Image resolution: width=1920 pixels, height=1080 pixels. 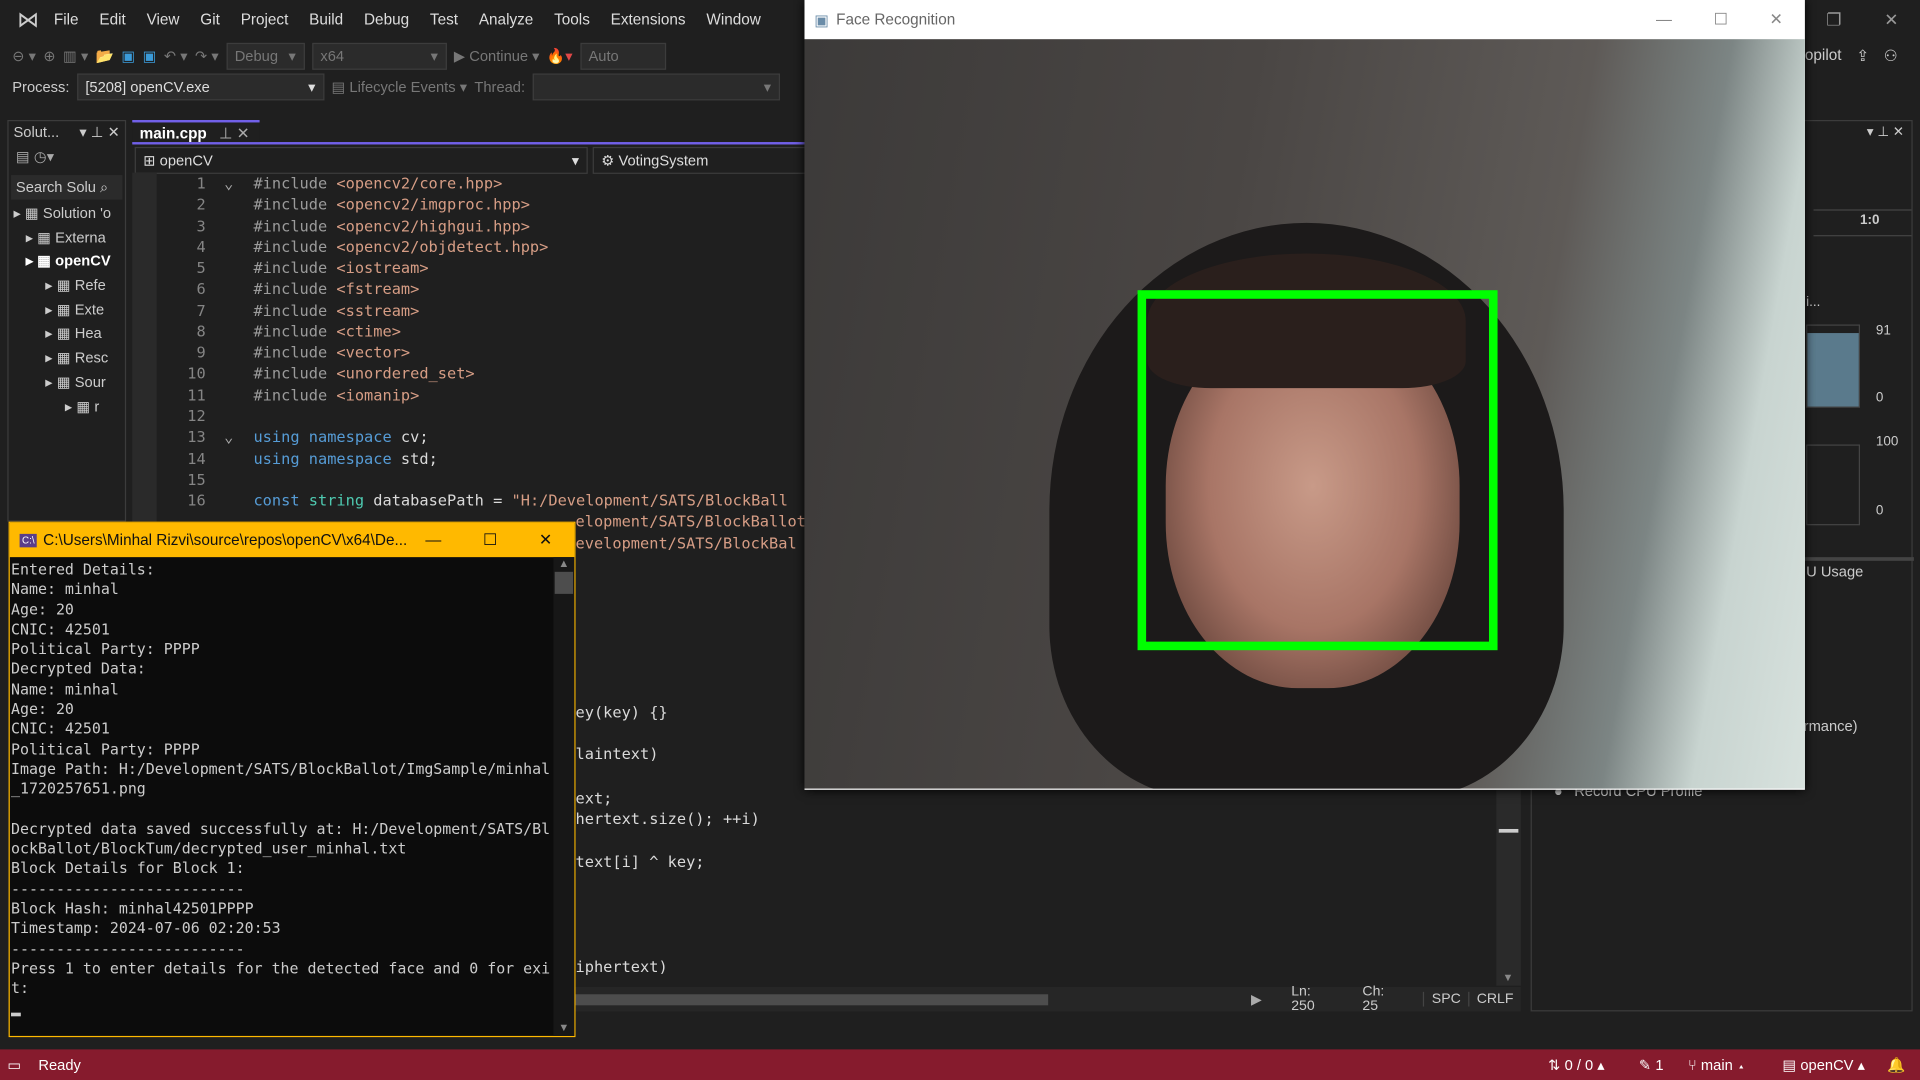 I want to click on tab-cpu-usage: U Usage, so click(x=1858, y=569).